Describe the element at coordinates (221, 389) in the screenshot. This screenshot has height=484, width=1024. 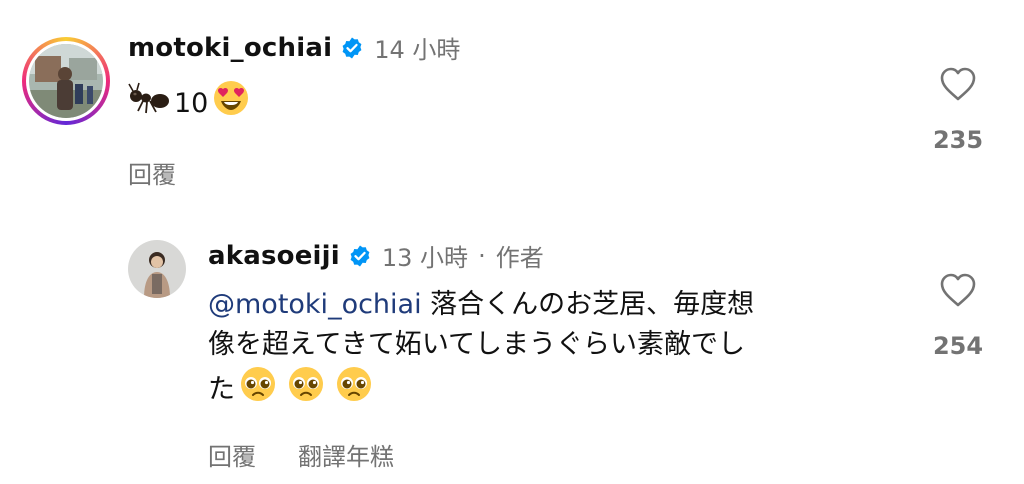
I see `comment-text-line-3: た` at that location.